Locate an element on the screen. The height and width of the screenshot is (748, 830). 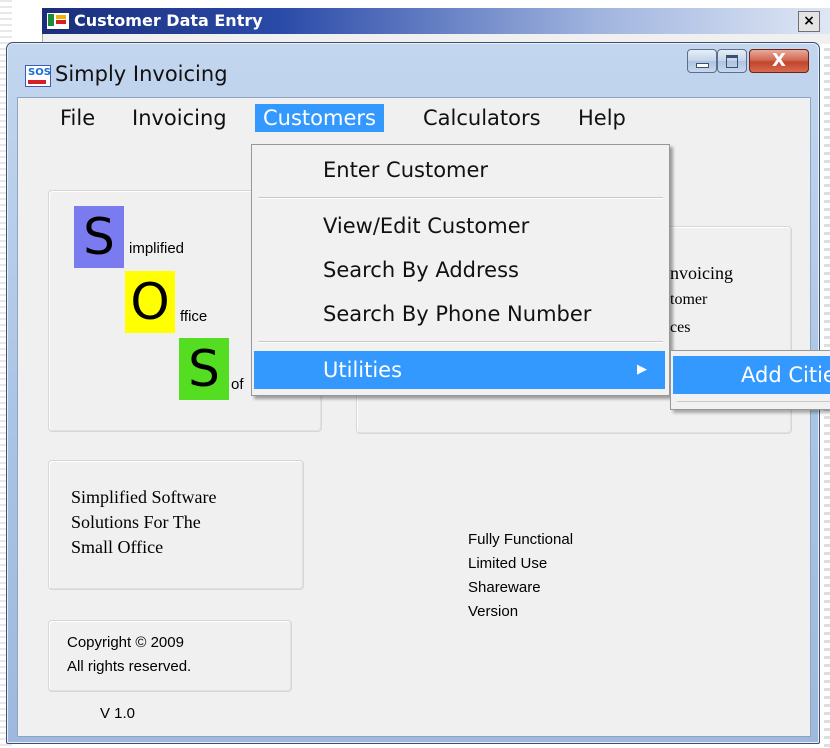
shareware-line-2: Limited Use is located at coordinates (508, 563).